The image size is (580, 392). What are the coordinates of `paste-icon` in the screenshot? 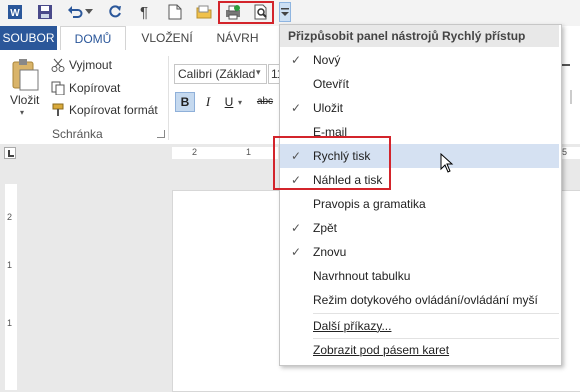 It's located at (25, 75).